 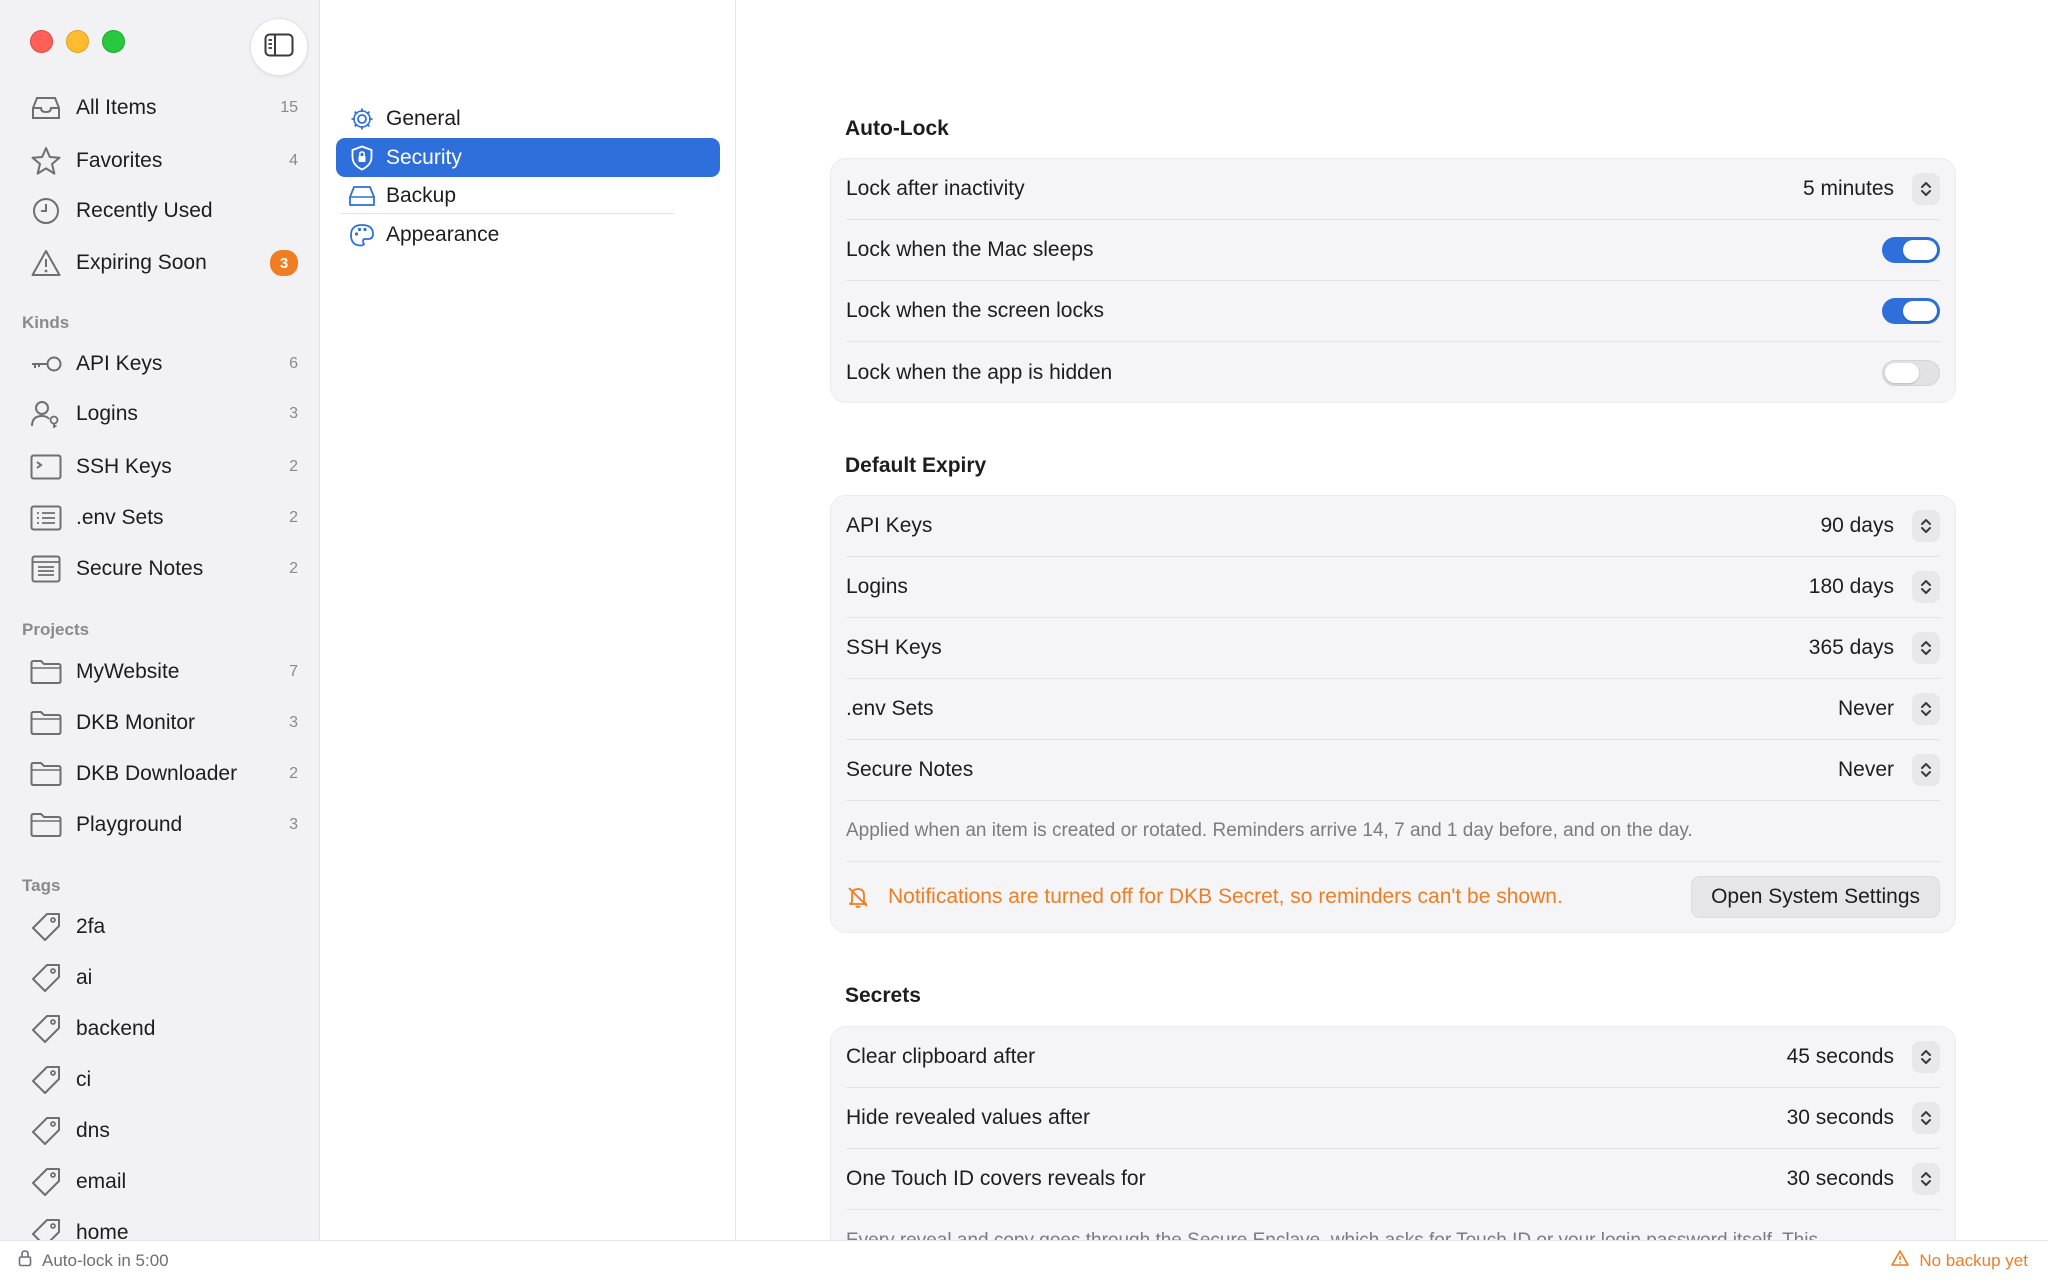 I want to click on expiry-stepper-env-sets, so click(x=1926, y=709).